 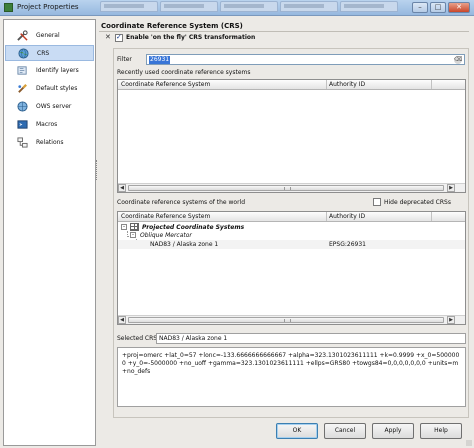 I want to click on sidebar-item-label: Relations, so click(x=50, y=142).